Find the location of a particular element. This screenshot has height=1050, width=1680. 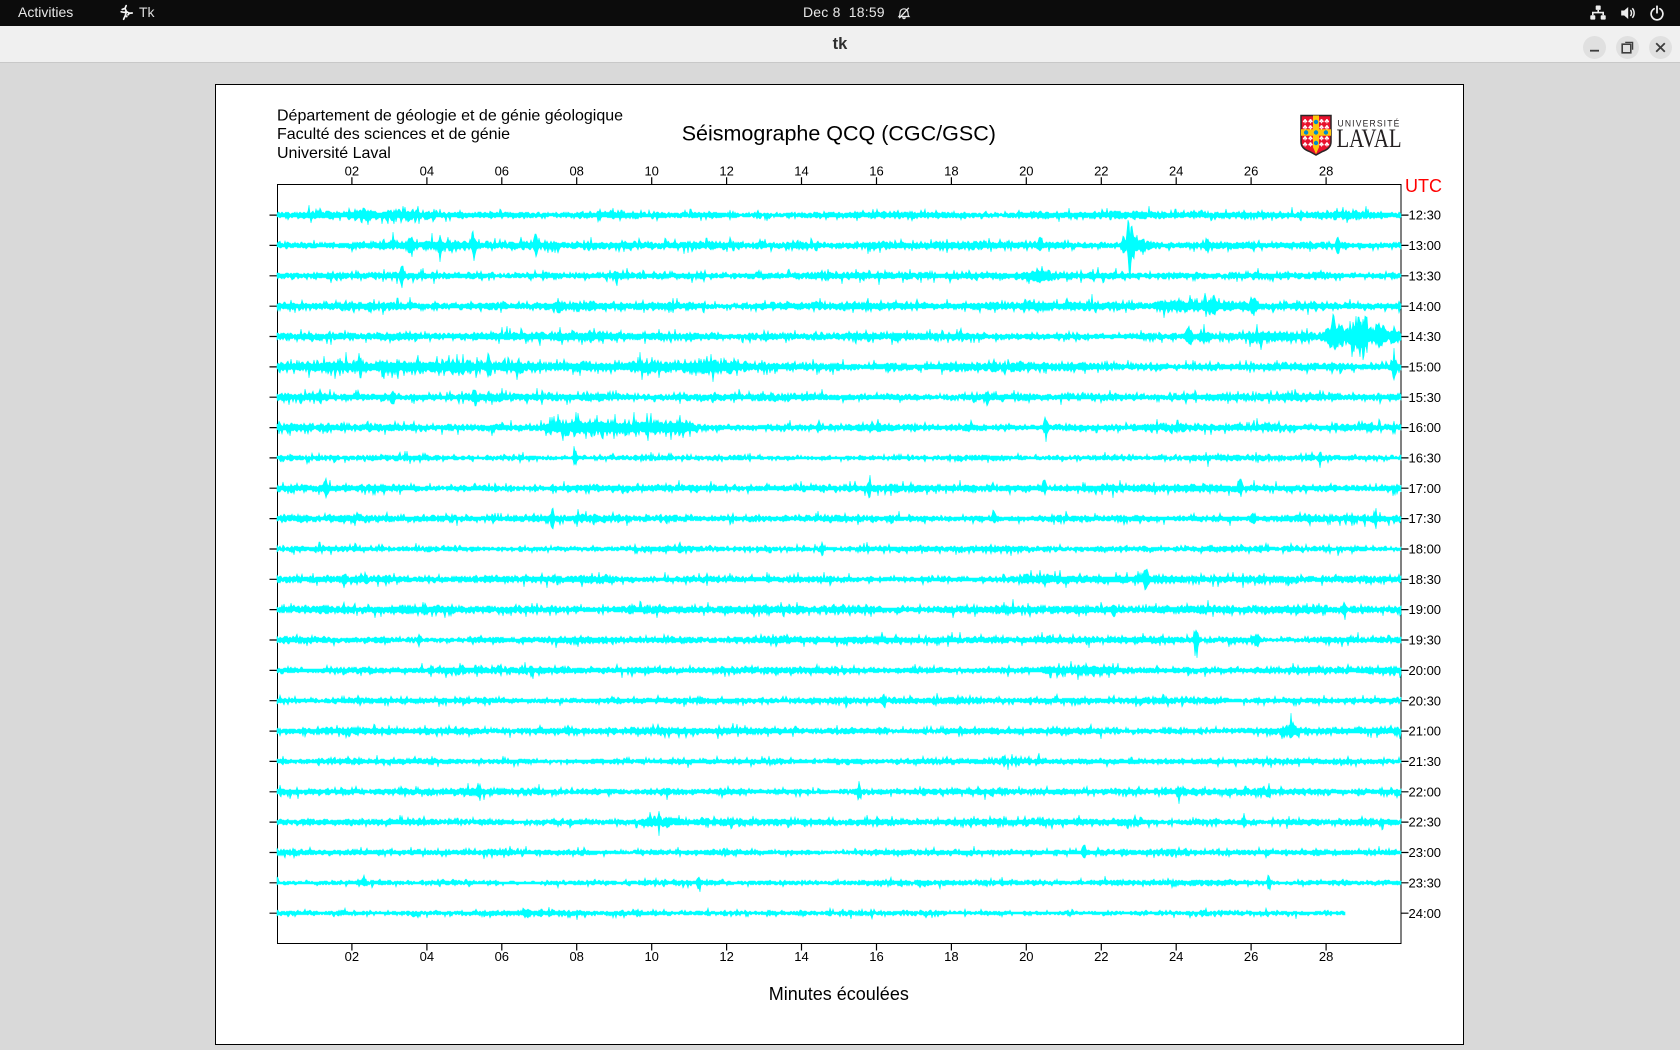

svg-text: 13:30 is located at coordinates (1425, 275).